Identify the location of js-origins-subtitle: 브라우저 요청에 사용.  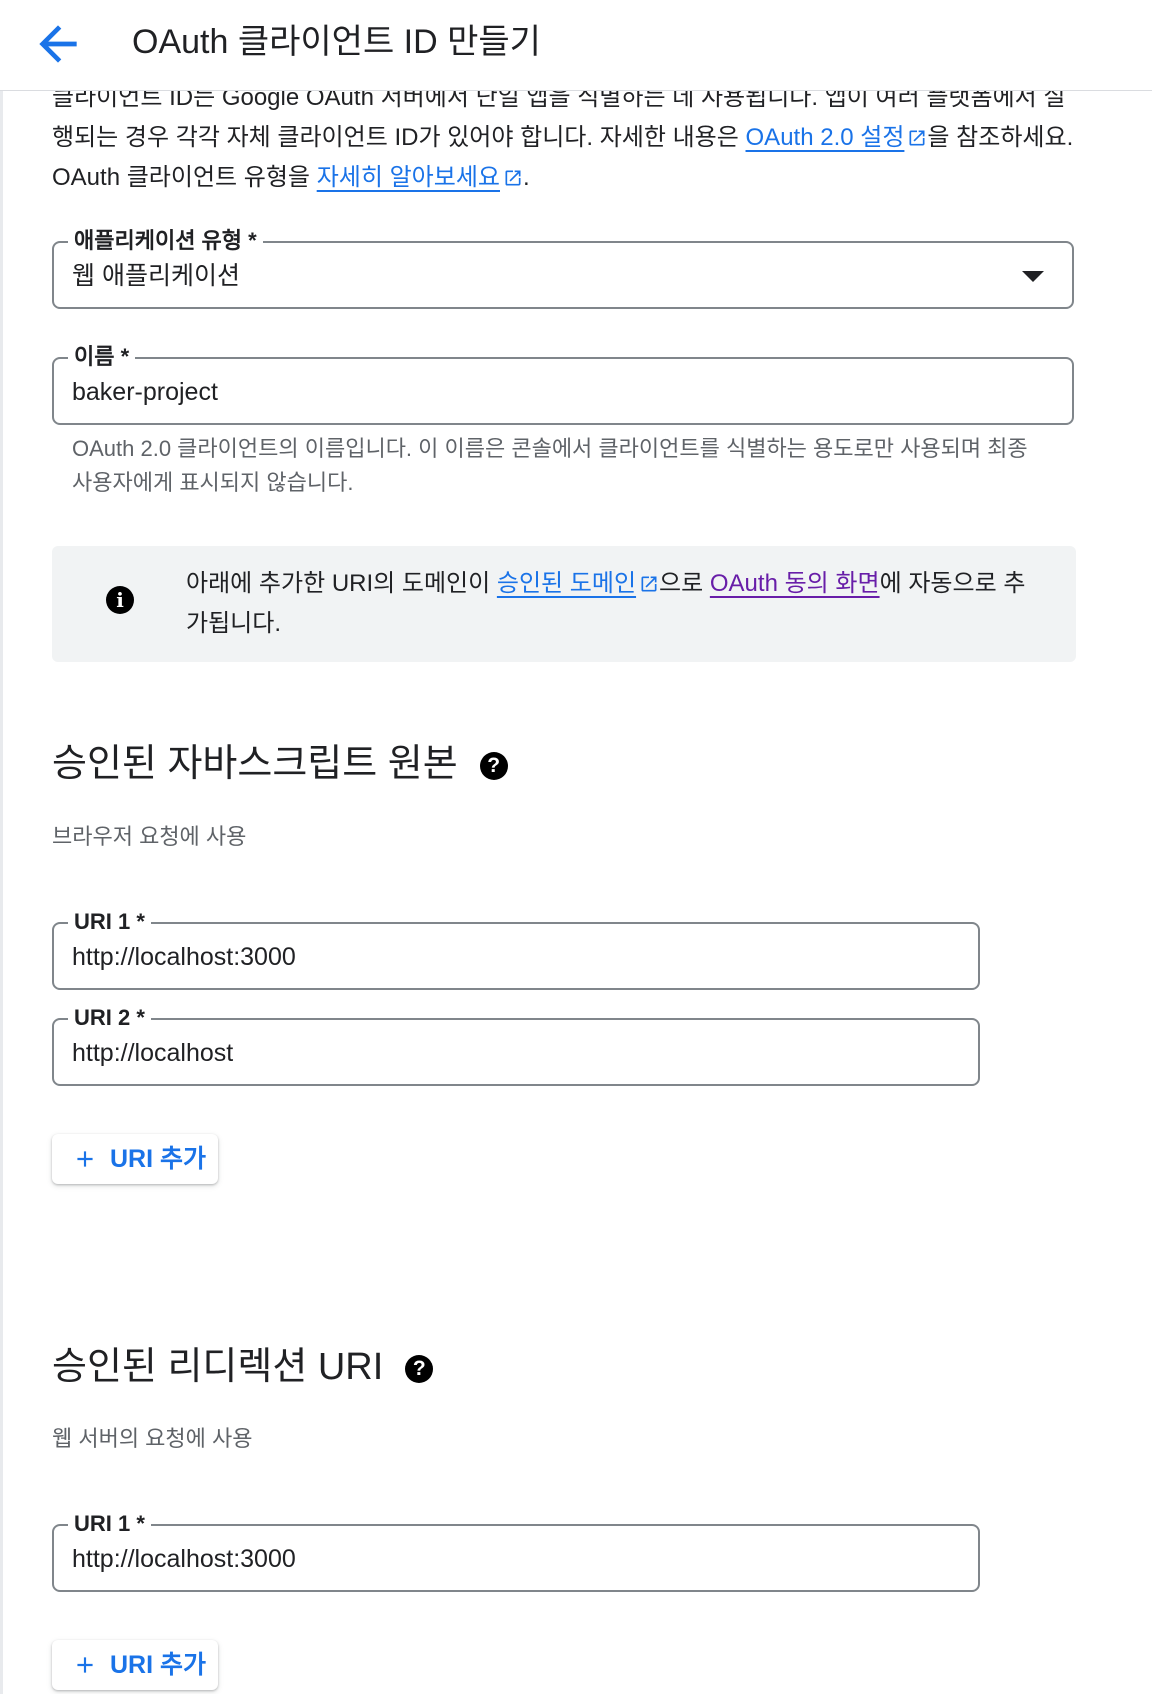
(149, 836).